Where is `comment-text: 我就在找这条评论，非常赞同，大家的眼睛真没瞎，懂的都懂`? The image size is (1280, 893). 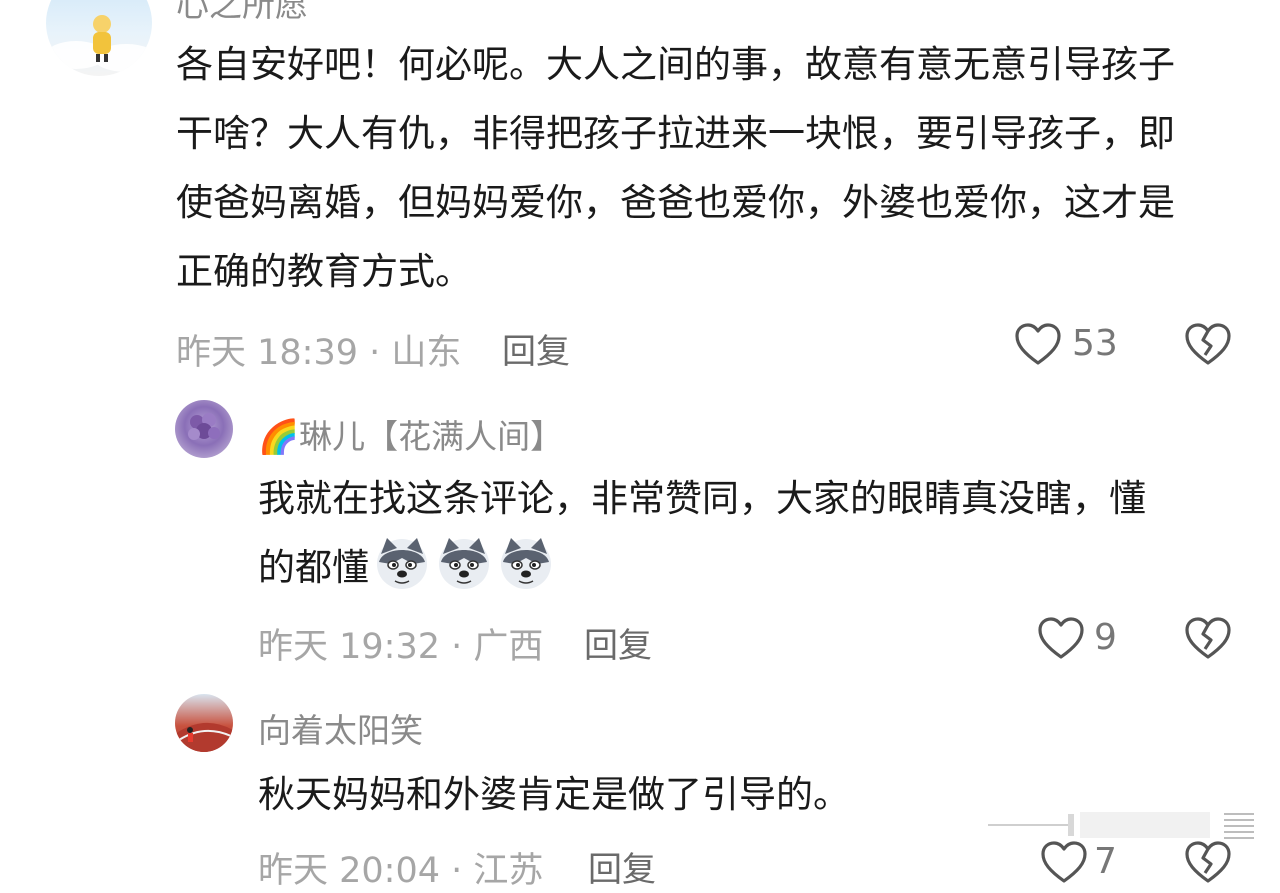
comment-text: 我就在找这条评论，非常赞同，大家的眼睛真没瞎，懂的都懂 is located at coordinates (718, 533).